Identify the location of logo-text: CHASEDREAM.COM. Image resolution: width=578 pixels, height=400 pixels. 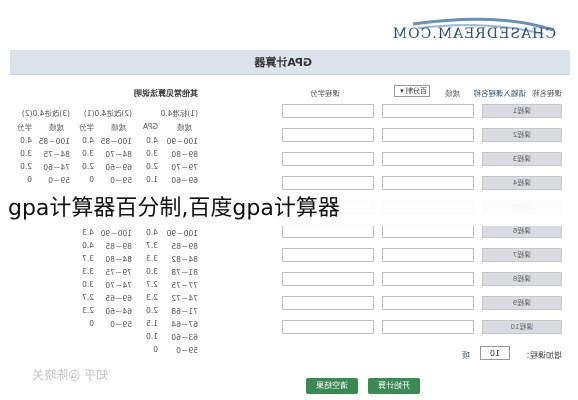
(473, 34).